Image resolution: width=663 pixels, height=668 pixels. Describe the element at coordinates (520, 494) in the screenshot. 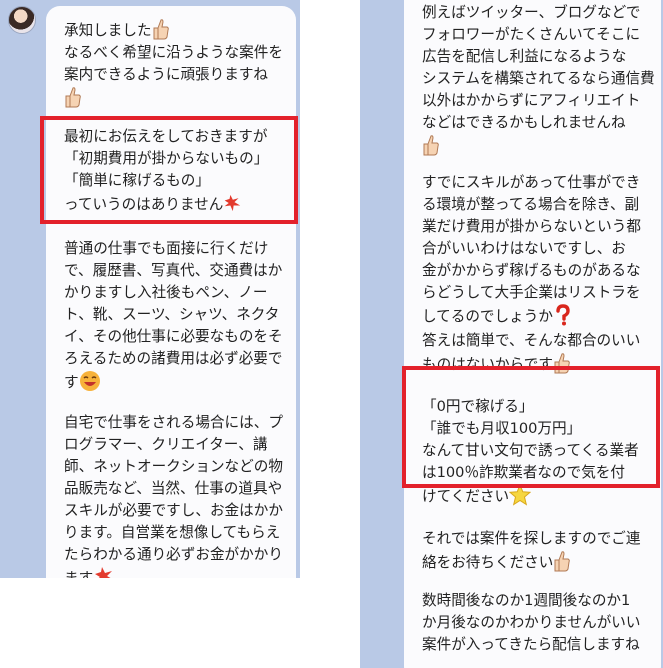

I see `star-icon` at that location.